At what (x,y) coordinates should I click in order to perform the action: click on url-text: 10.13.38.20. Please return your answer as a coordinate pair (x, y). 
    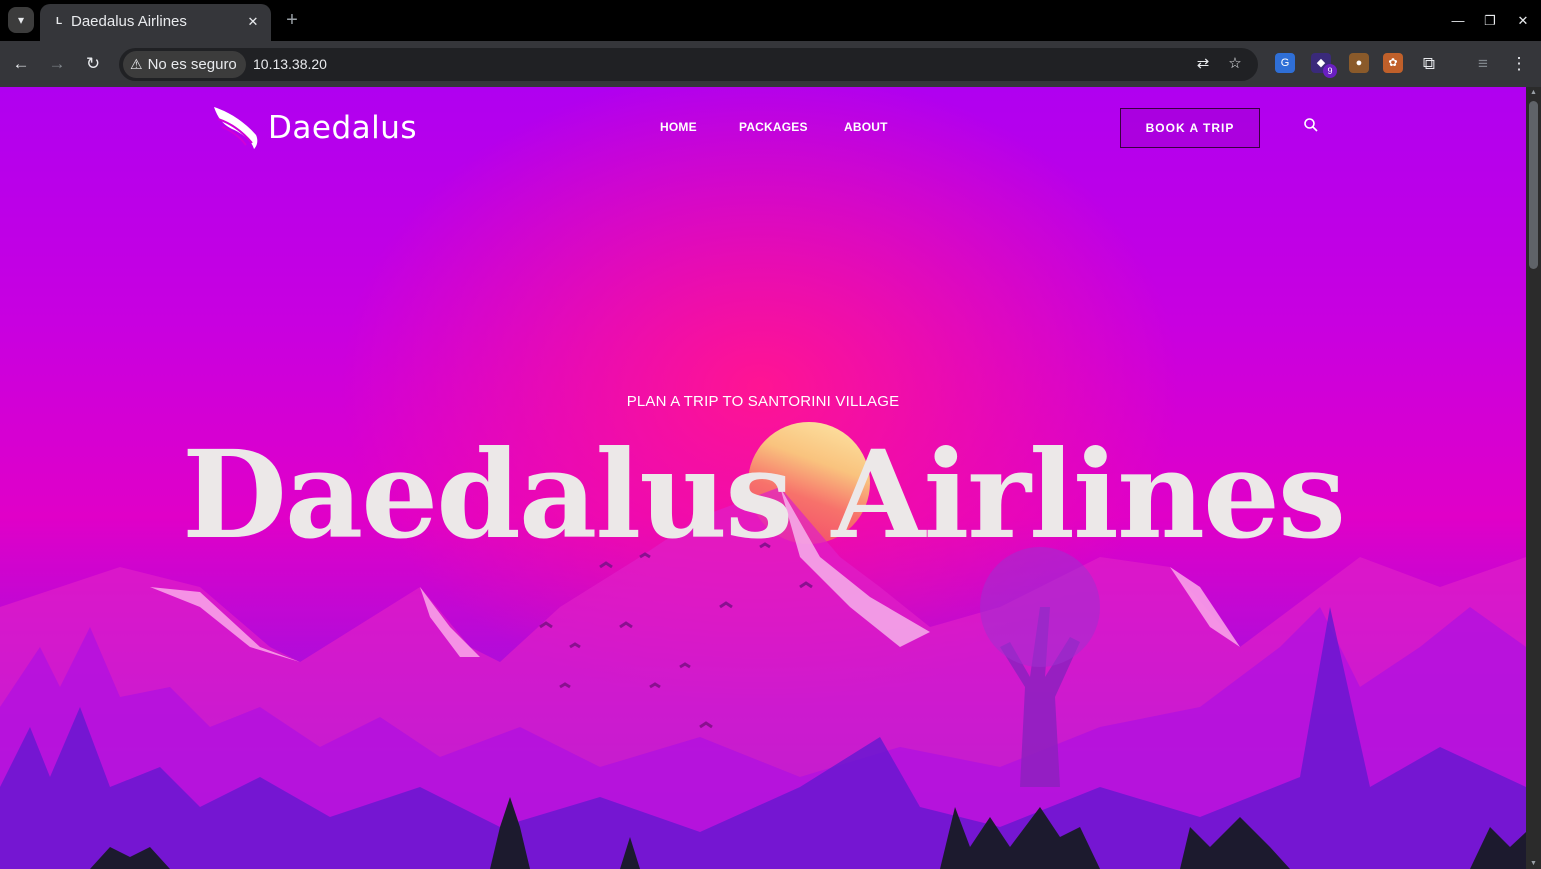
    Looking at the image, I should click on (290, 64).